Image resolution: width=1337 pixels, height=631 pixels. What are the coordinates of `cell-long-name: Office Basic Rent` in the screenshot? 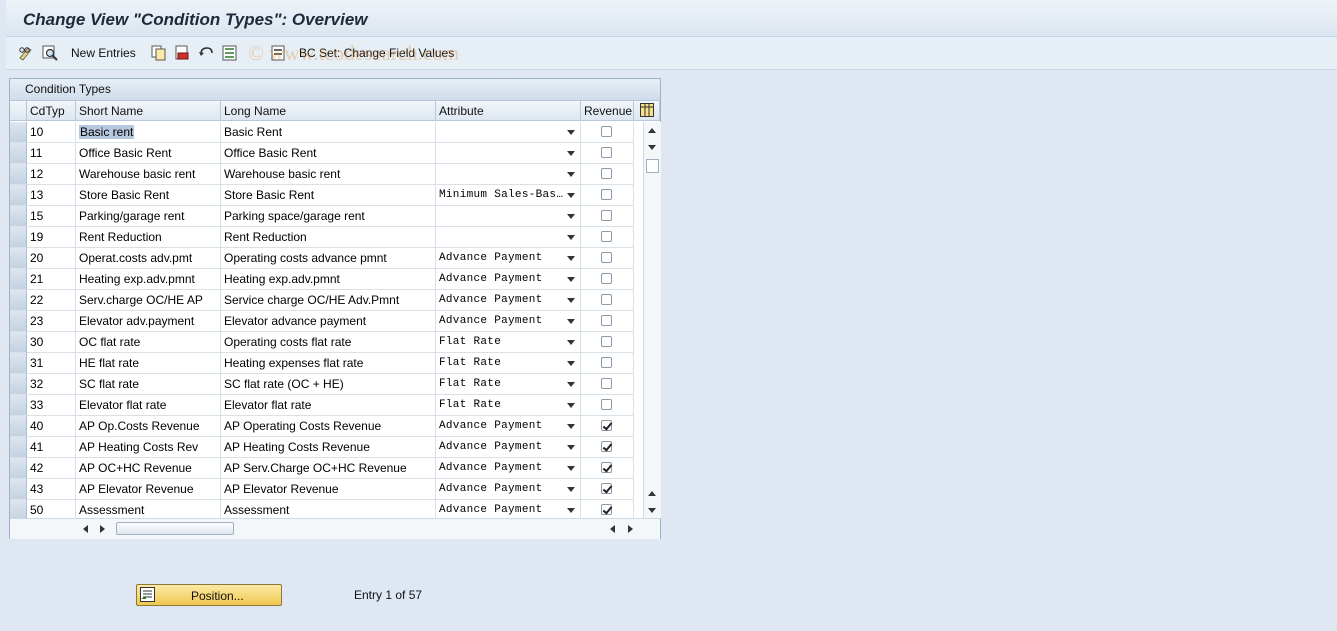 It's located at (328, 153).